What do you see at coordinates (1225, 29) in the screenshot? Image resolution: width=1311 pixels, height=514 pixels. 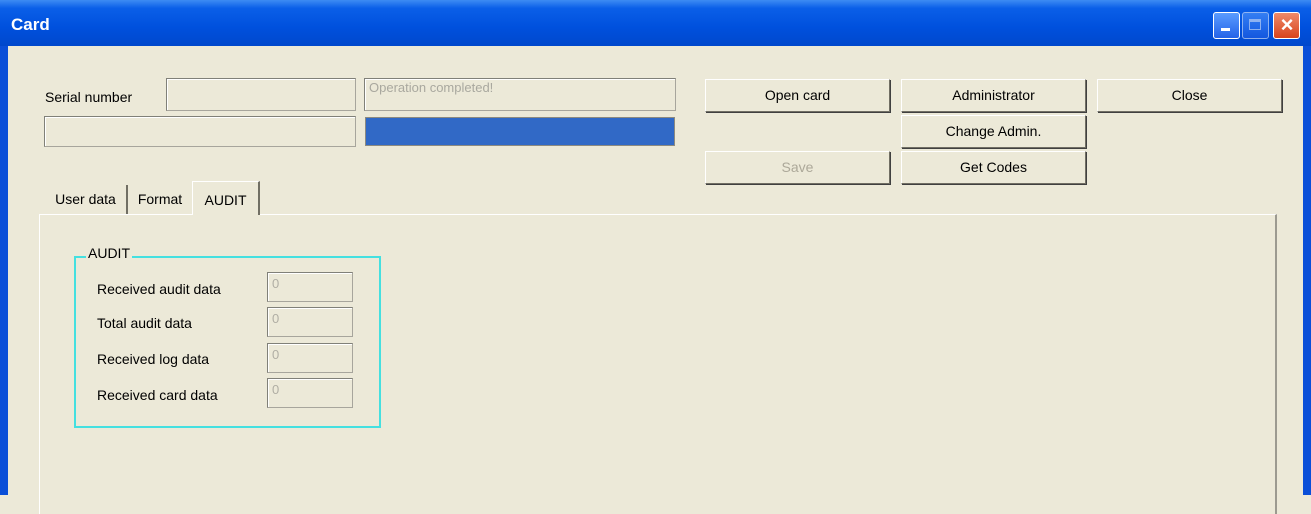 I see `minimize-icon` at bounding box center [1225, 29].